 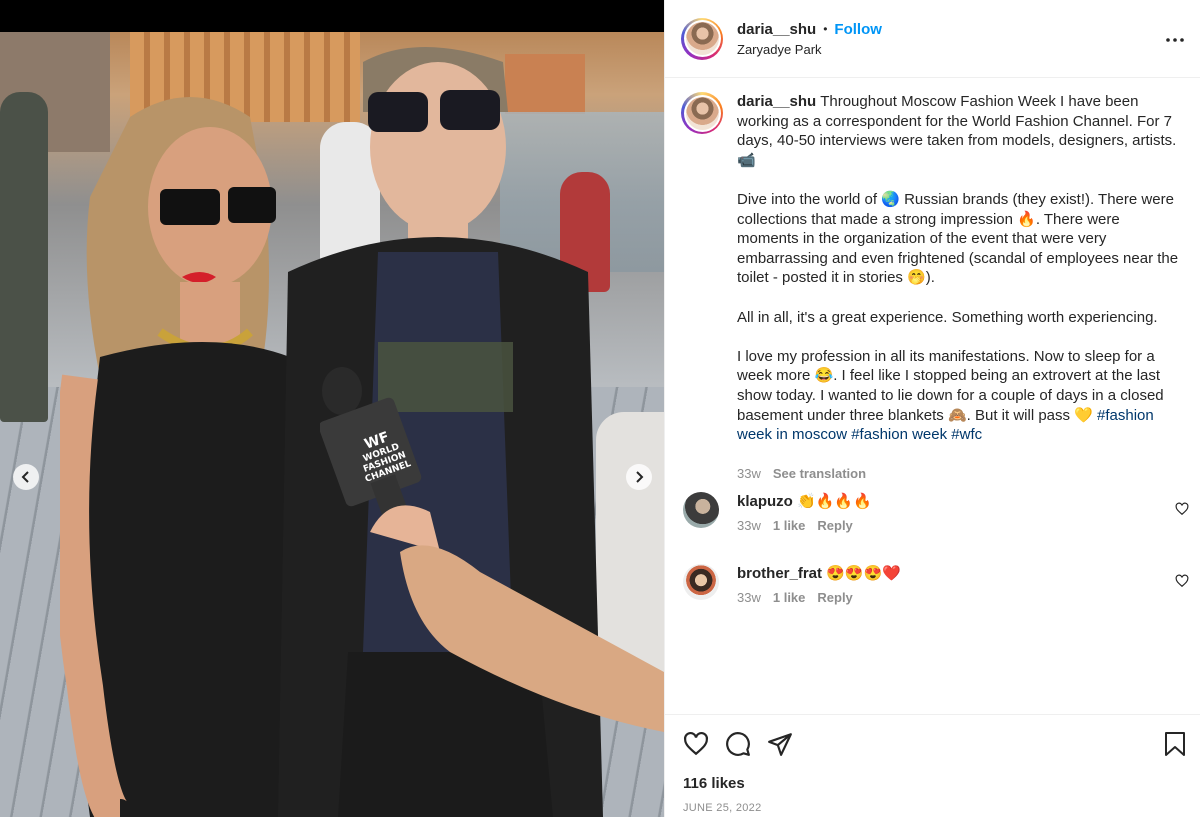 I want to click on likes-count: 116 likes, so click(x=714, y=783).